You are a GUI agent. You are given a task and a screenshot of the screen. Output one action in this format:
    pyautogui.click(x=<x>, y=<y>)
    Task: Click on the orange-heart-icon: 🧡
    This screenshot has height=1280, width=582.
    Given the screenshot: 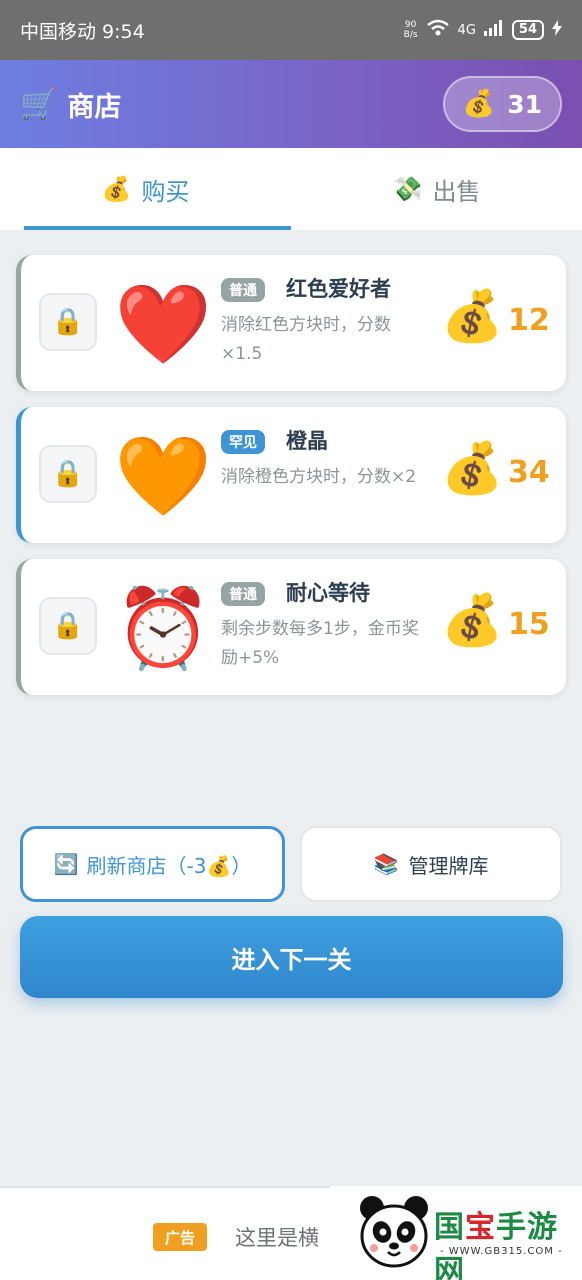 What is the action you would take?
    pyautogui.click(x=163, y=477)
    